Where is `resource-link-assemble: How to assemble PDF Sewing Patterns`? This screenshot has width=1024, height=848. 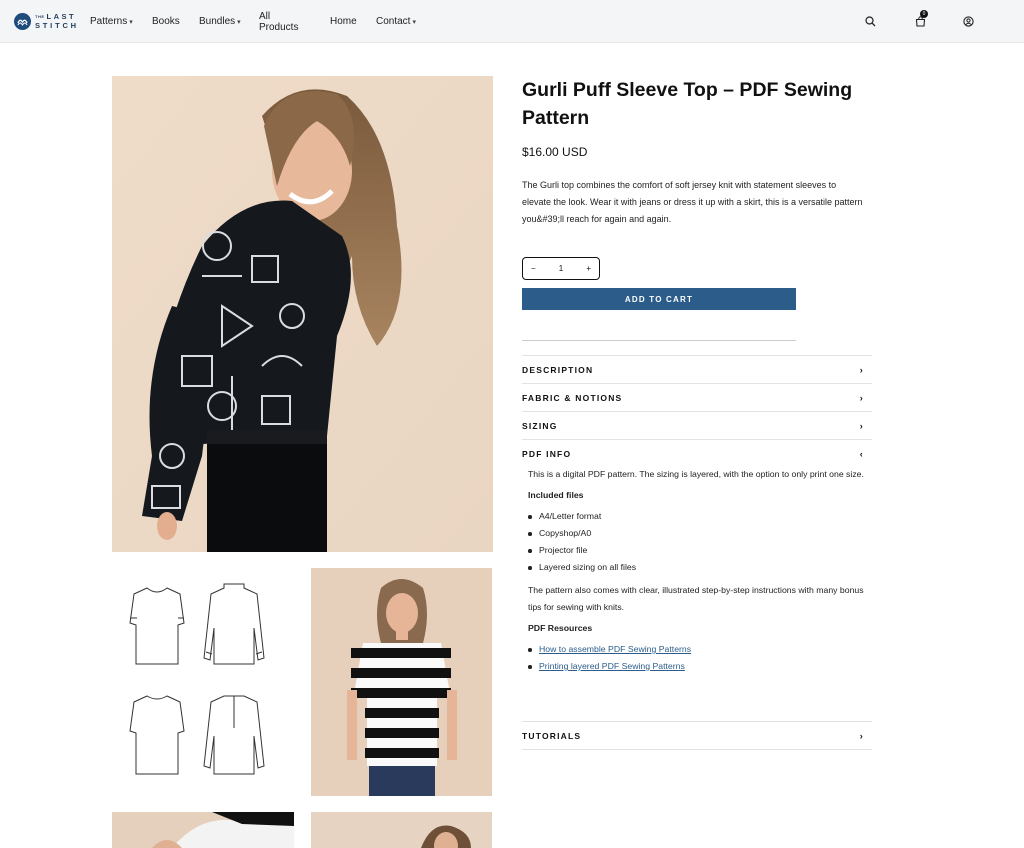
resource-link-assemble: How to assemble PDF Sewing Patterns is located at coordinates (615, 649).